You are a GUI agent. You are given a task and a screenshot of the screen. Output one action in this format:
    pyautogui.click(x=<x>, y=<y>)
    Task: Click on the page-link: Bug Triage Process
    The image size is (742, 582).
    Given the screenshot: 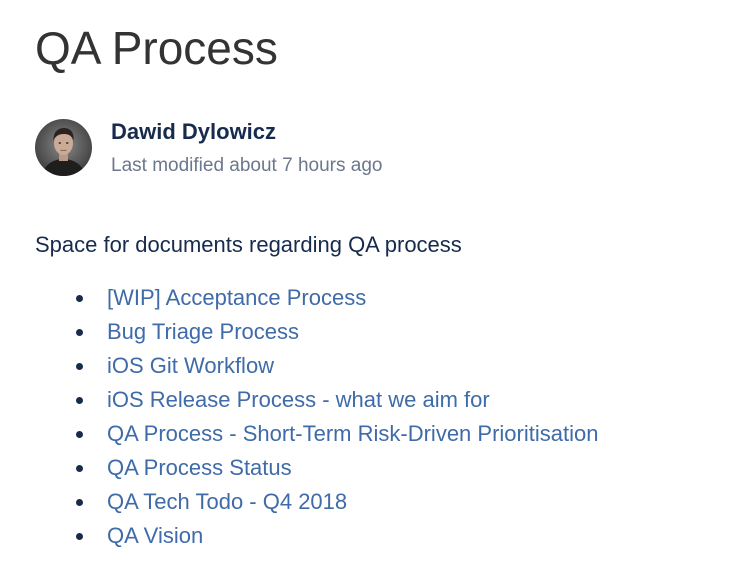 What is the action you would take?
    pyautogui.click(x=203, y=332)
    